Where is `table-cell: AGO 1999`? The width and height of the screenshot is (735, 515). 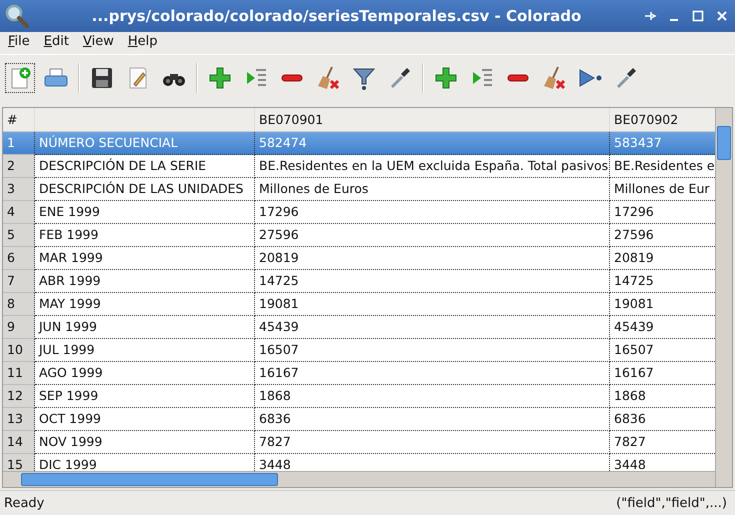
table-cell: AGO 1999 is located at coordinates (145, 373).